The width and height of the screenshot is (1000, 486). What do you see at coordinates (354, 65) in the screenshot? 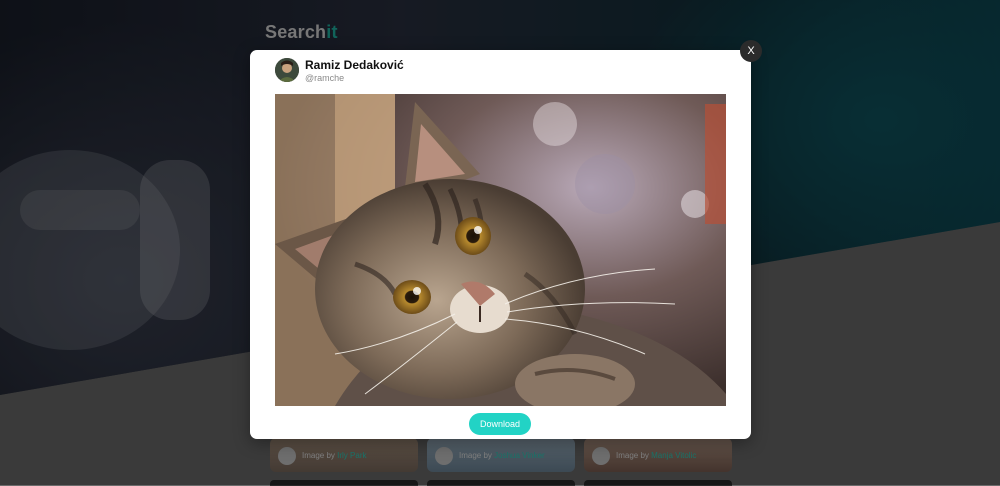
I see `author-name: Ramiz Dedaković` at bounding box center [354, 65].